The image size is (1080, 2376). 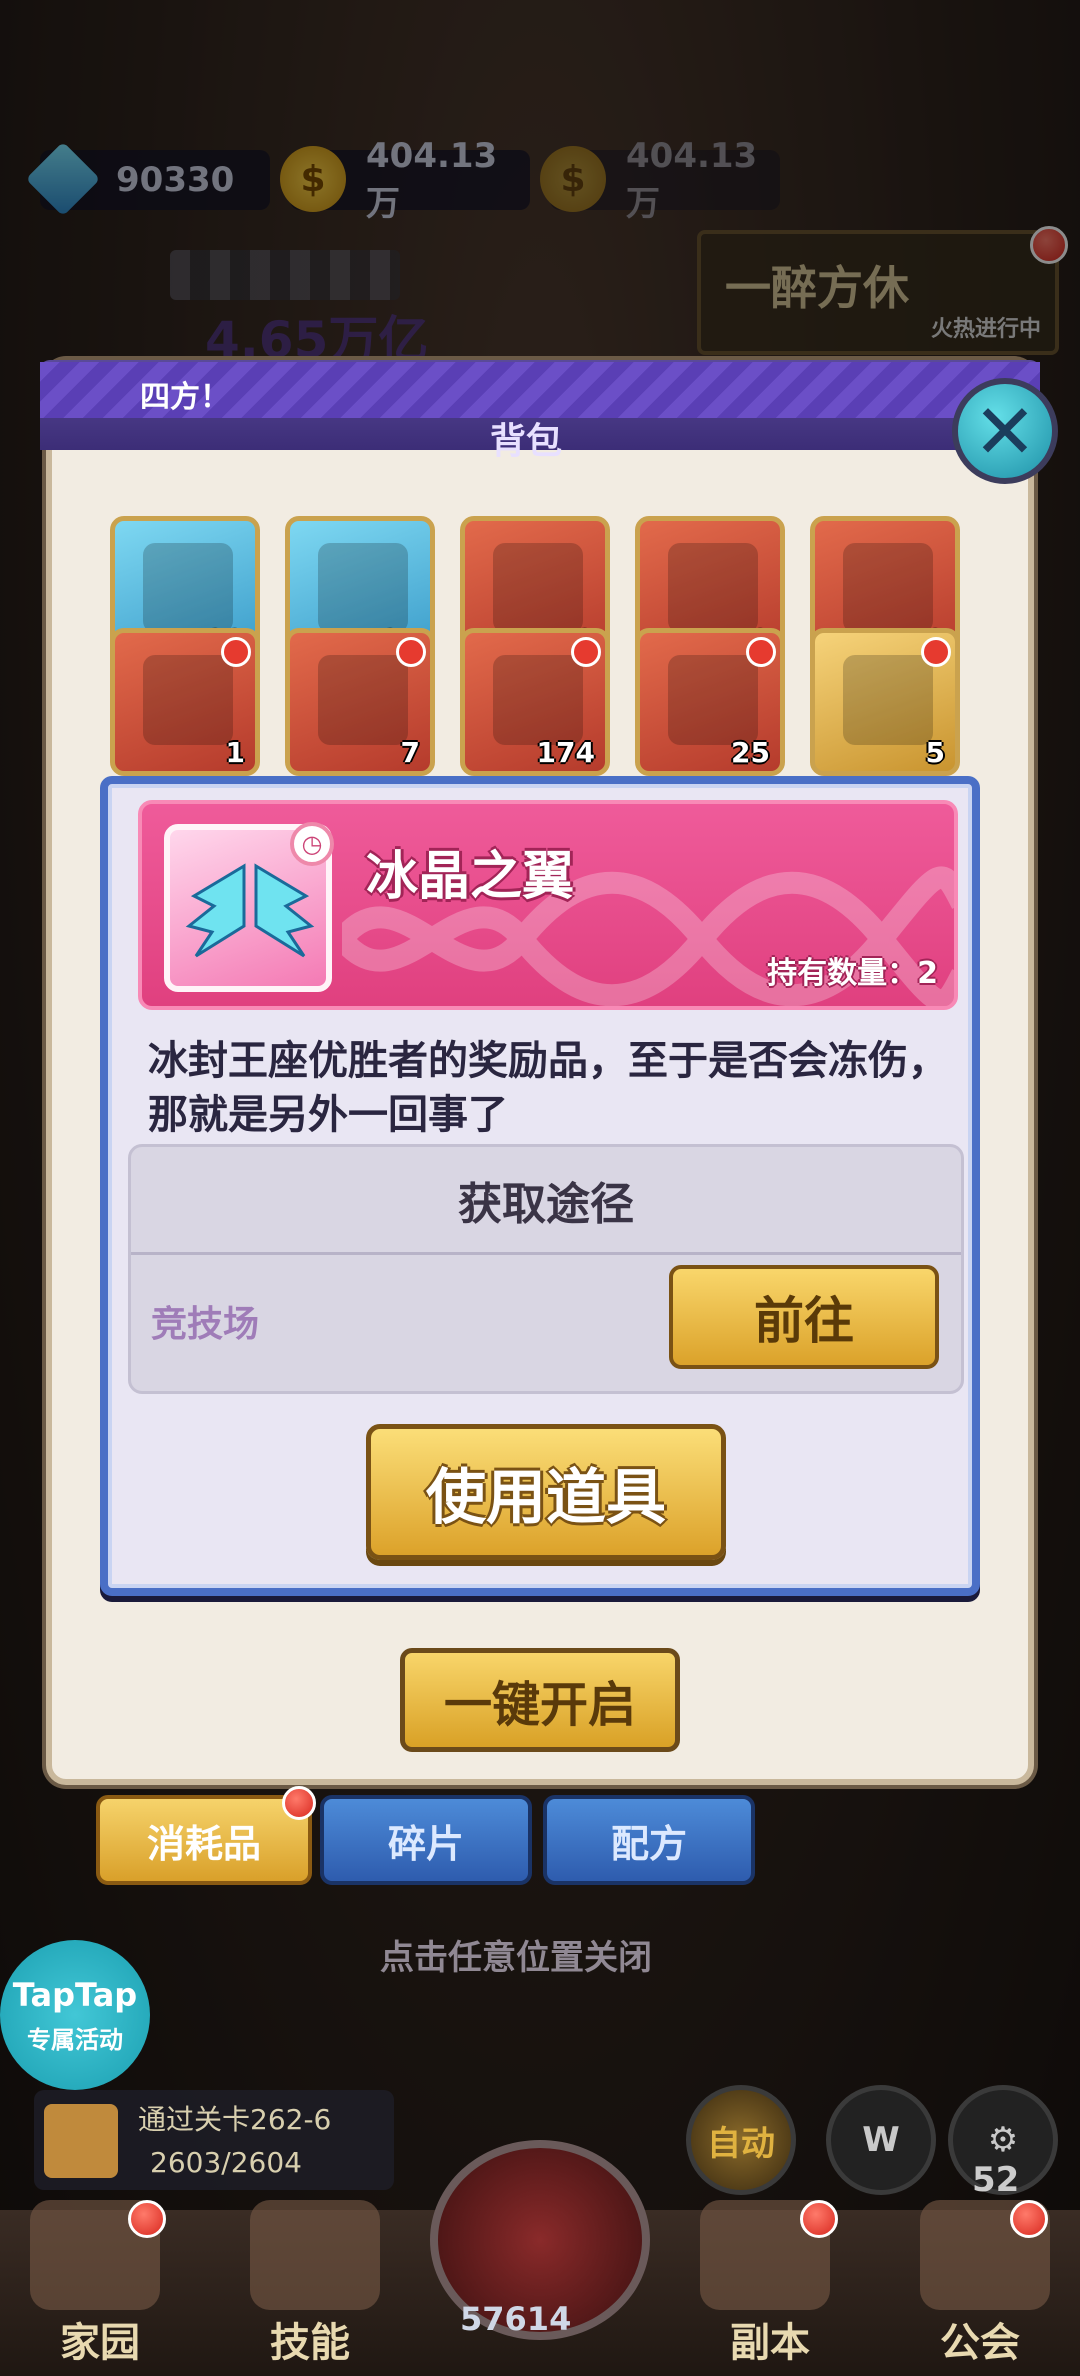 I want to click on nav-skill: 技能, so click(x=310, y=2339).